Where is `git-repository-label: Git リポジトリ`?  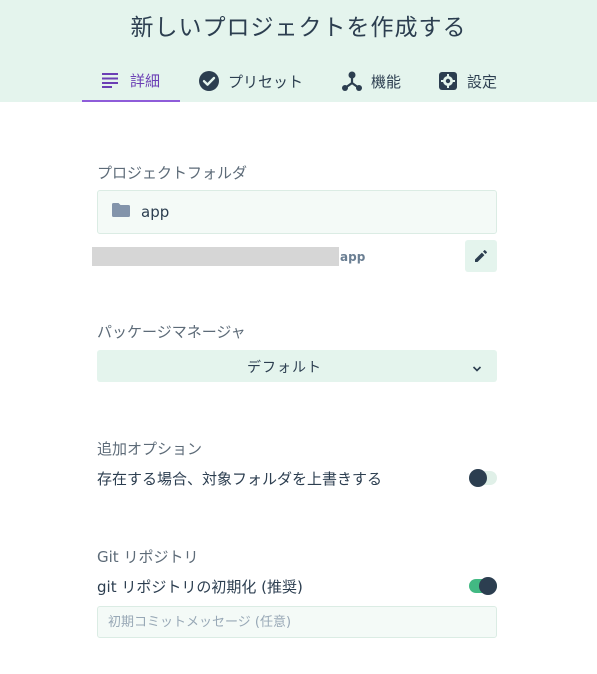 git-repository-label: Git リポジトリ is located at coordinates (148, 557).